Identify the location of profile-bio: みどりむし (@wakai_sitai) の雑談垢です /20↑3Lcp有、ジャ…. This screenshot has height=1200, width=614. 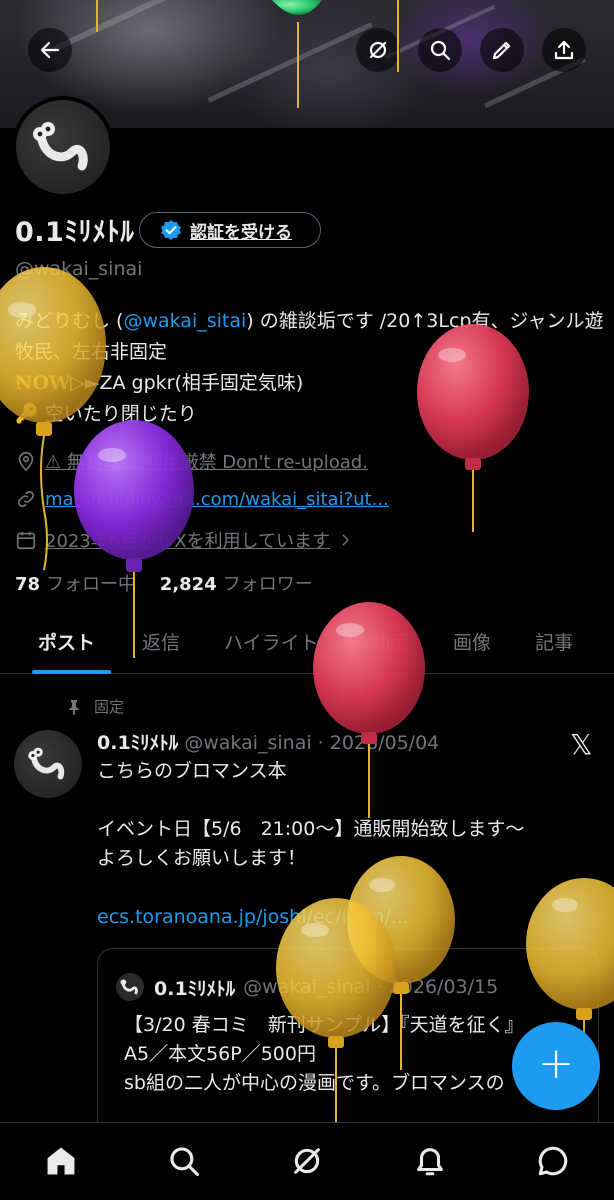
(310, 368).